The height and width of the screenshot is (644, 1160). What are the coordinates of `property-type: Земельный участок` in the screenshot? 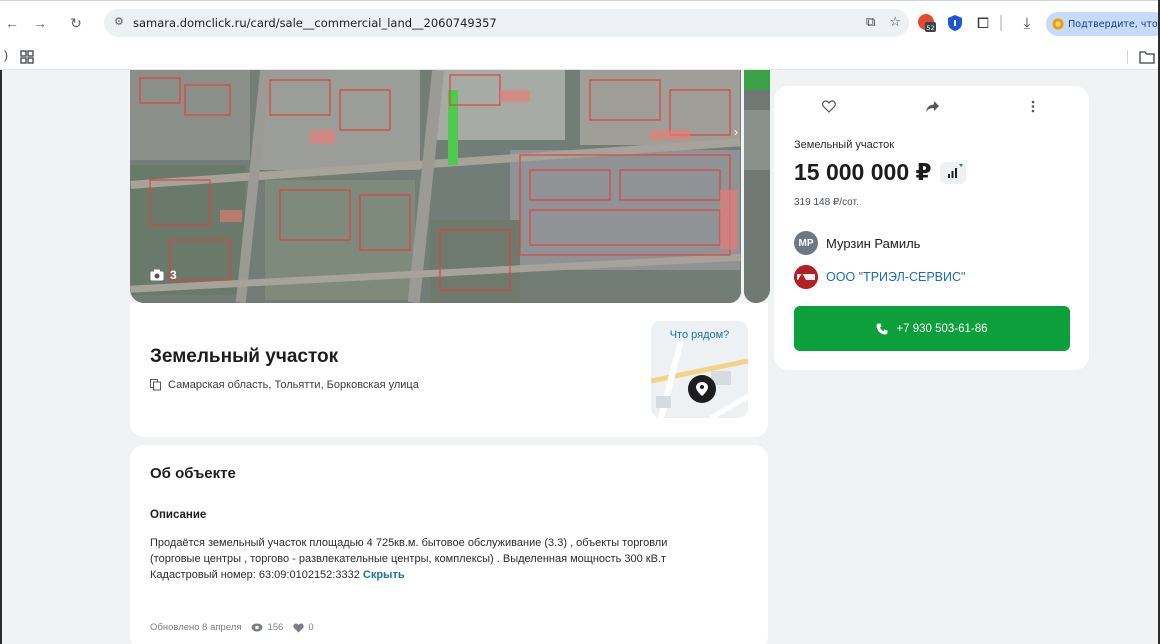 It's located at (844, 145).